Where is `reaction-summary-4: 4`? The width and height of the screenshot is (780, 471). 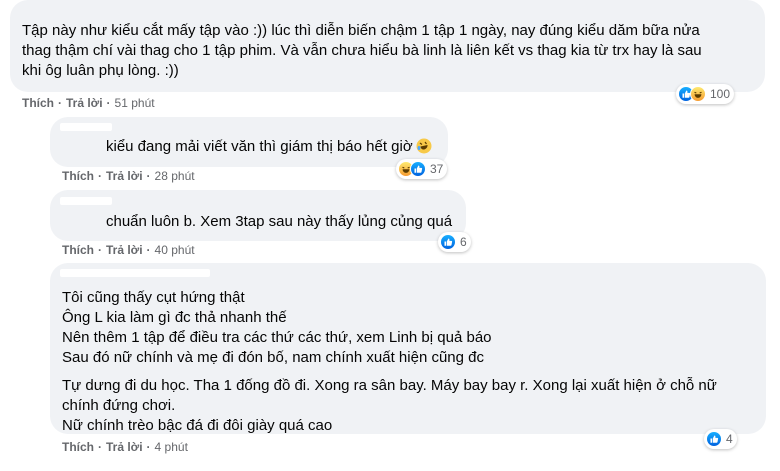 reaction-summary-4: 4 is located at coordinates (720, 439).